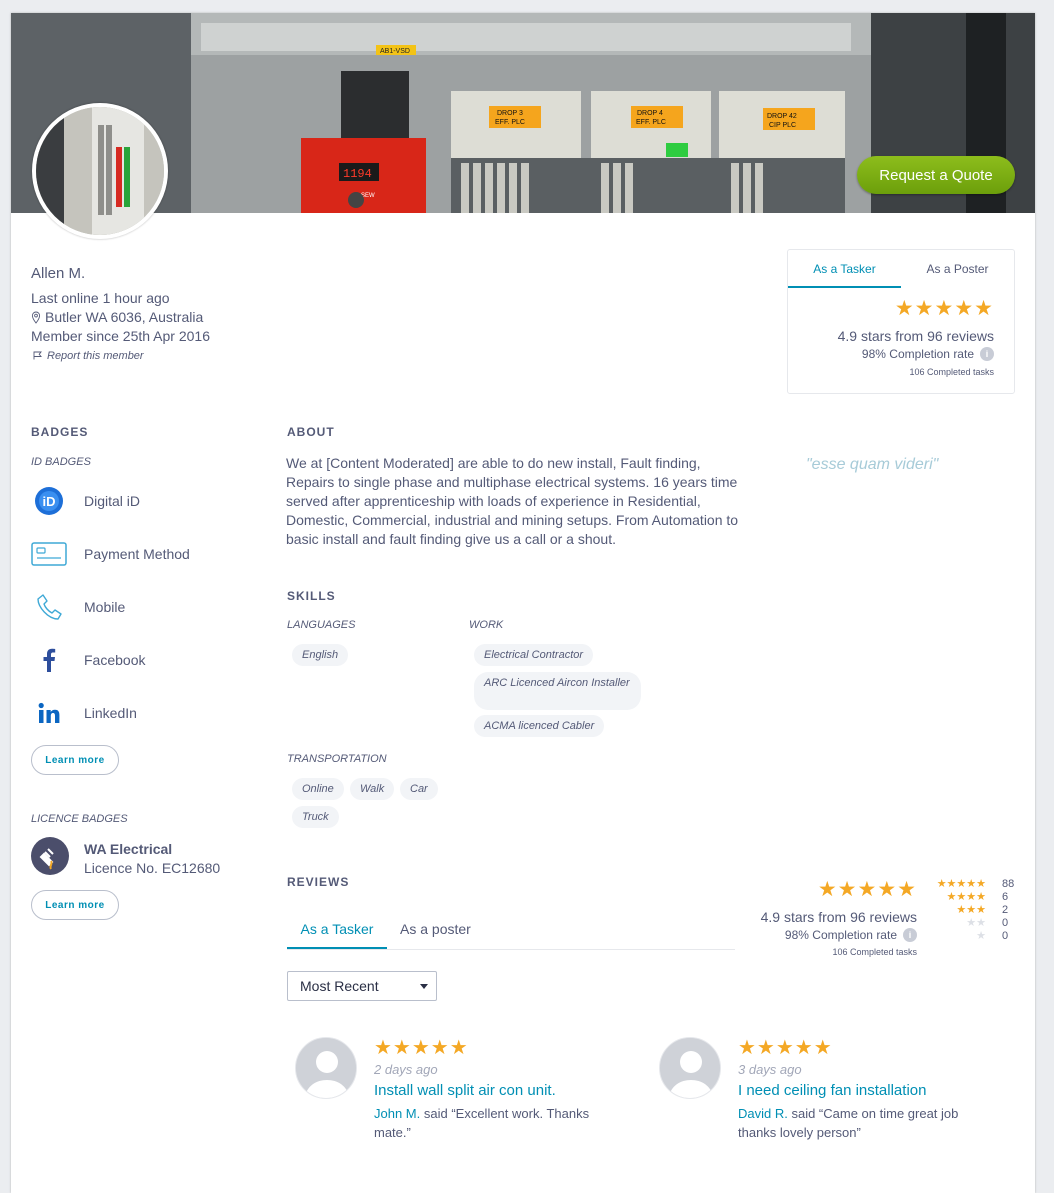  Describe the element at coordinates (763, 1113) in the screenshot. I see `reviewer-name-link: David R.` at that location.